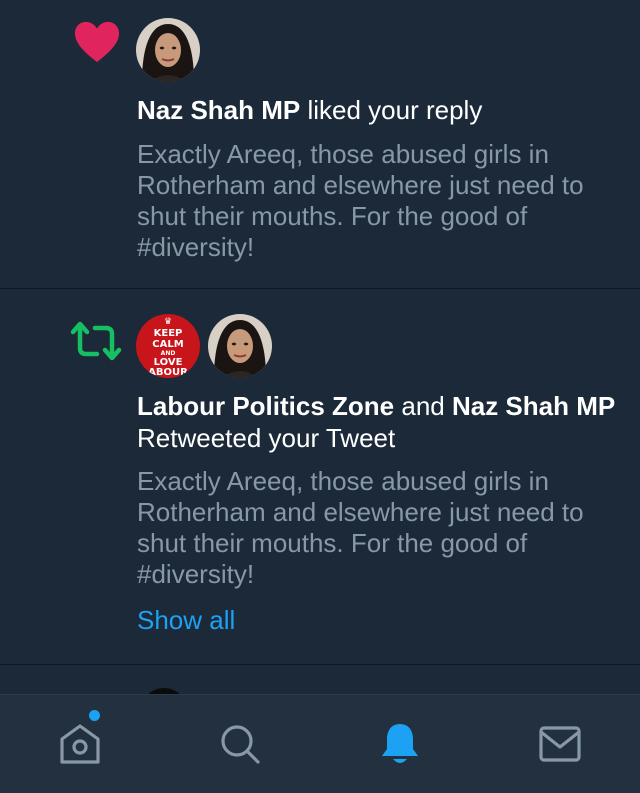 The height and width of the screenshot is (793, 640). I want to click on bell-icon, so click(400, 743).